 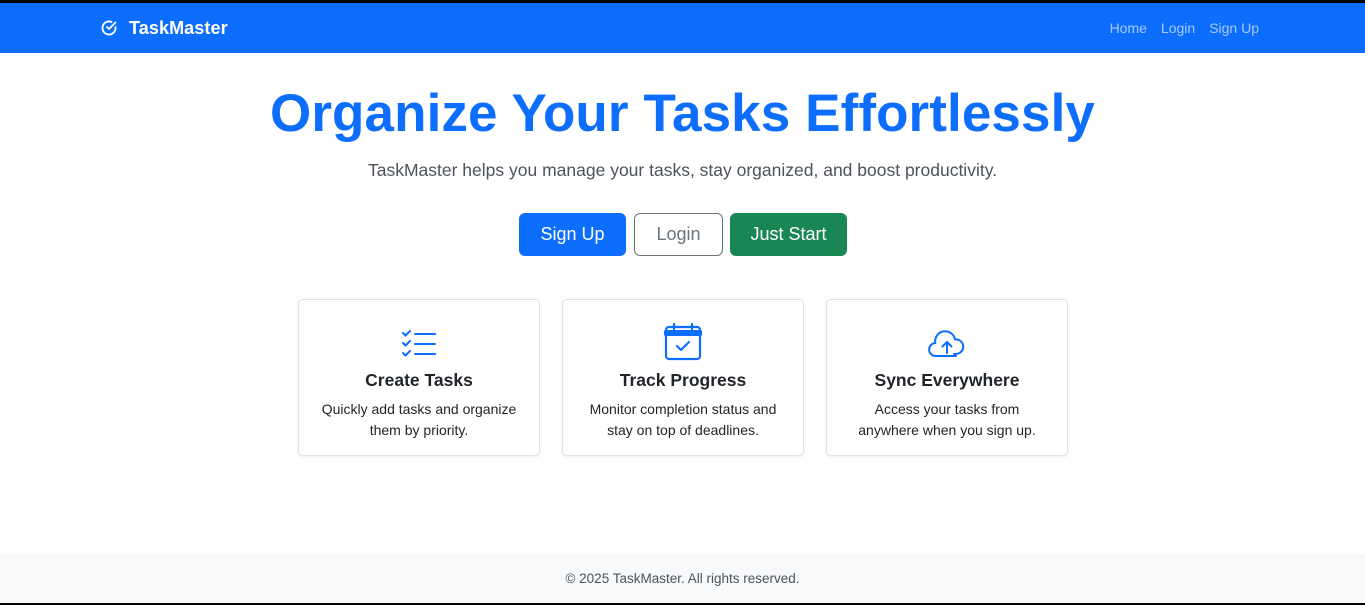 I want to click on check-circle-icon, so click(x=109, y=28).